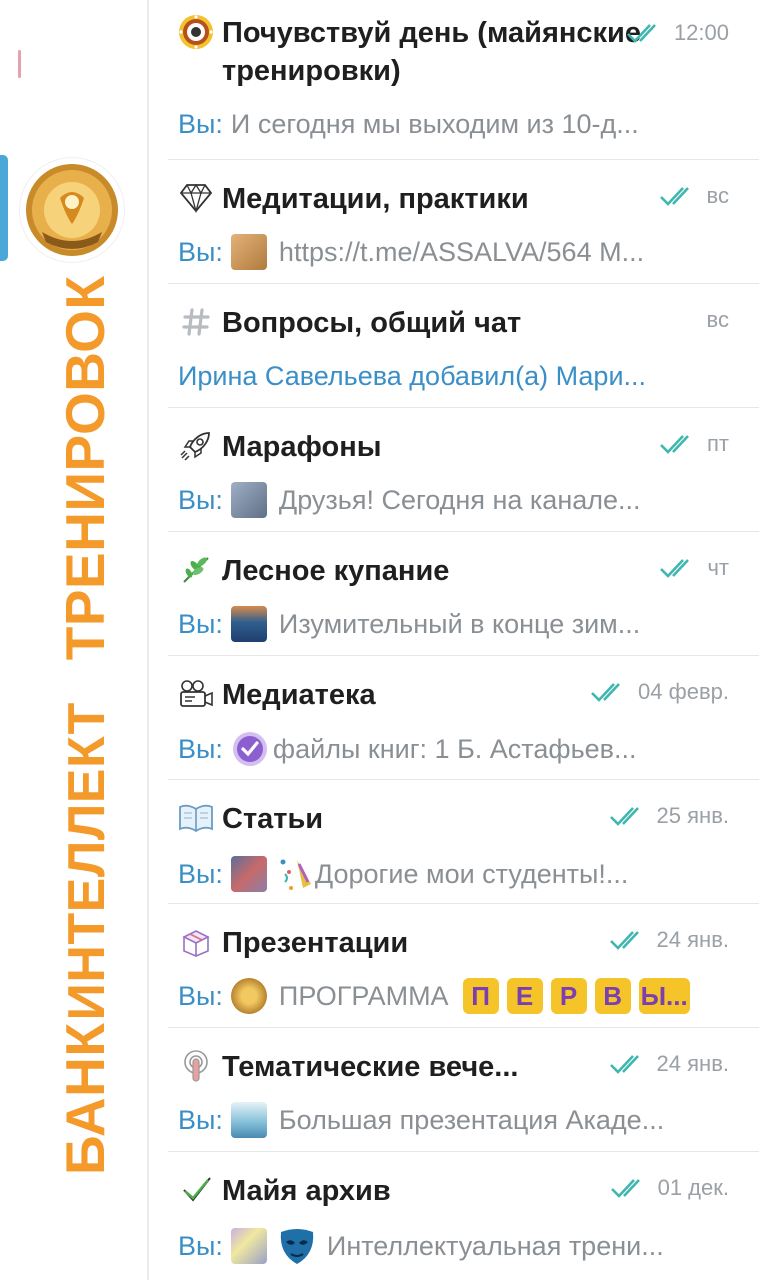  I want to click on banner-bank: БАНК, so click(85, 1098).